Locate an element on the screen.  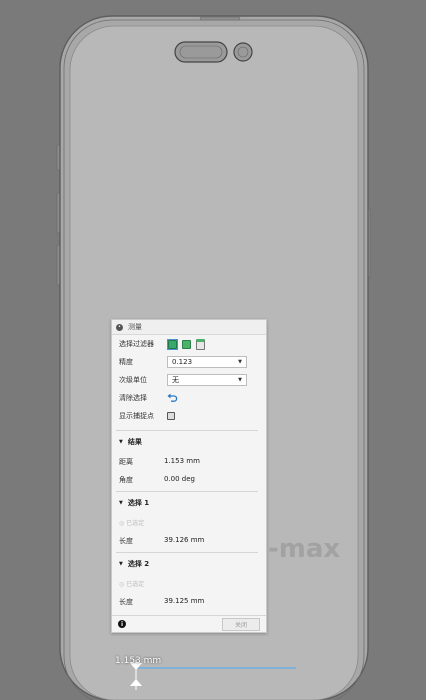
angle-label: 角度 is located at coordinates (126, 480).